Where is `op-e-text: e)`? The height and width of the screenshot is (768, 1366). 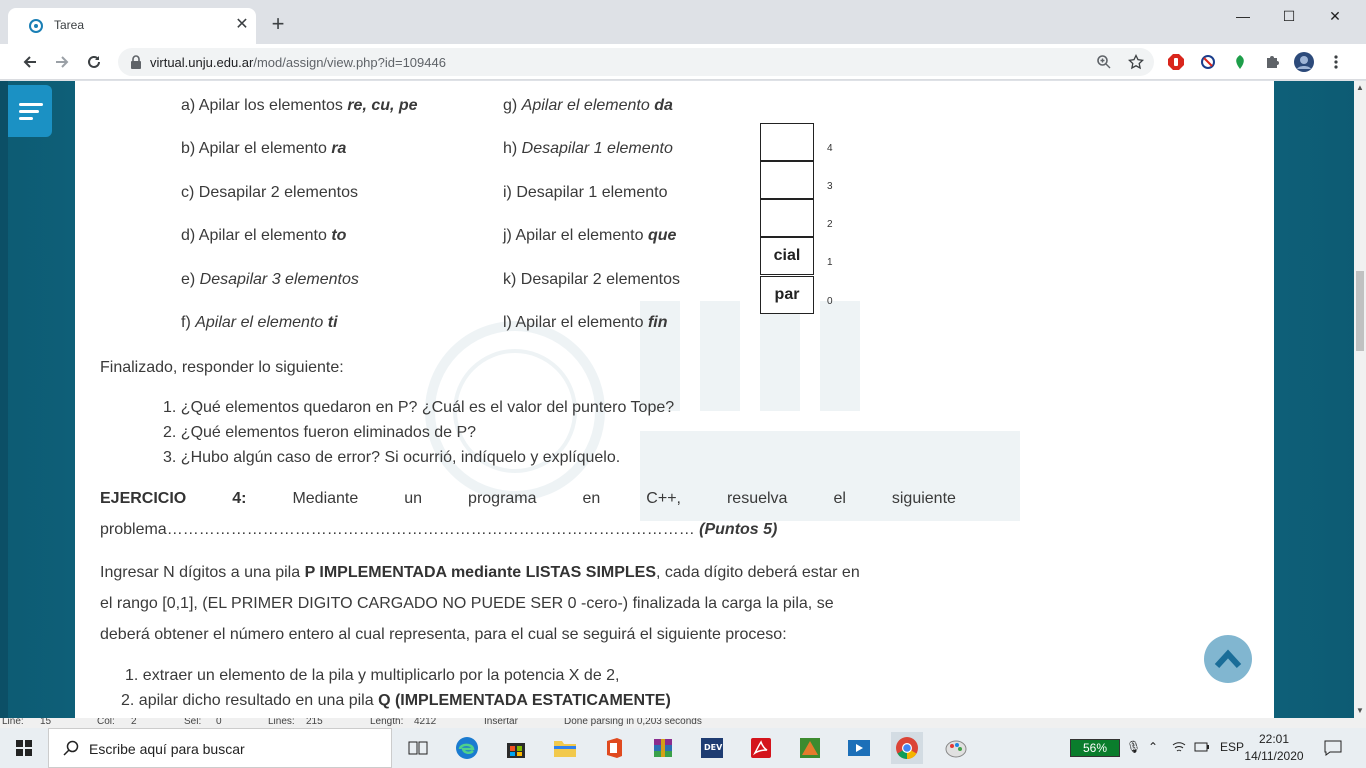
op-e-text: e) is located at coordinates (190, 279).